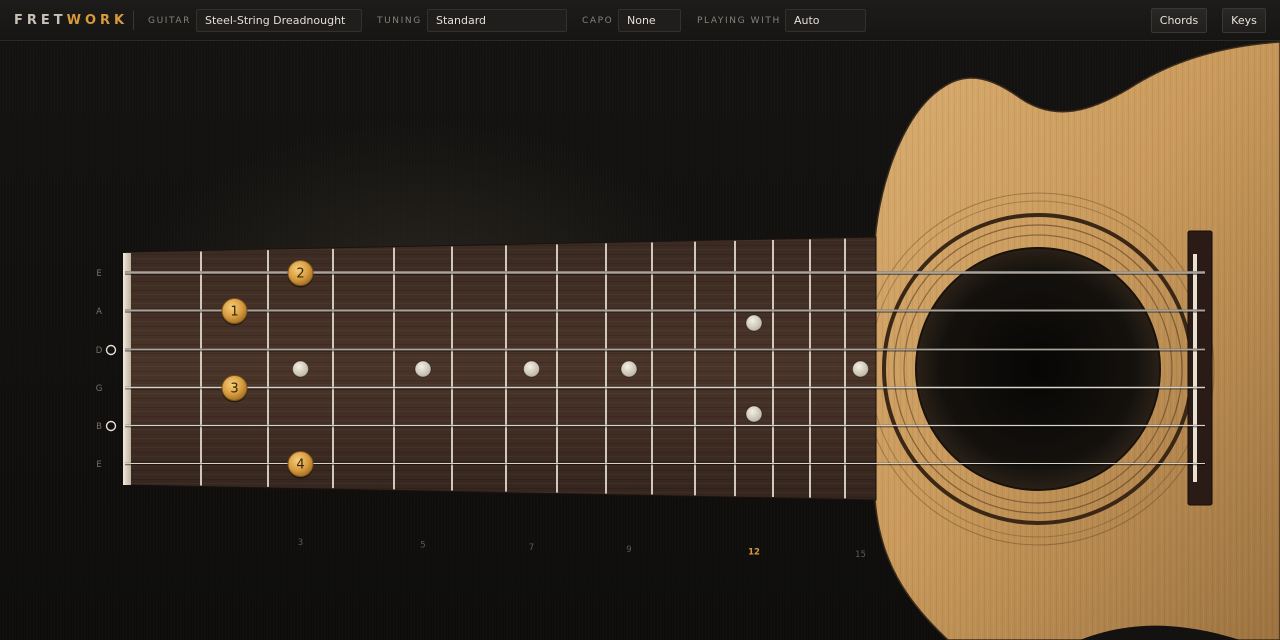 Image resolution: width=1280 pixels, height=640 pixels. Describe the element at coordinates (133, 20) in the screenshot. I see `toolbar-divider` at that location.